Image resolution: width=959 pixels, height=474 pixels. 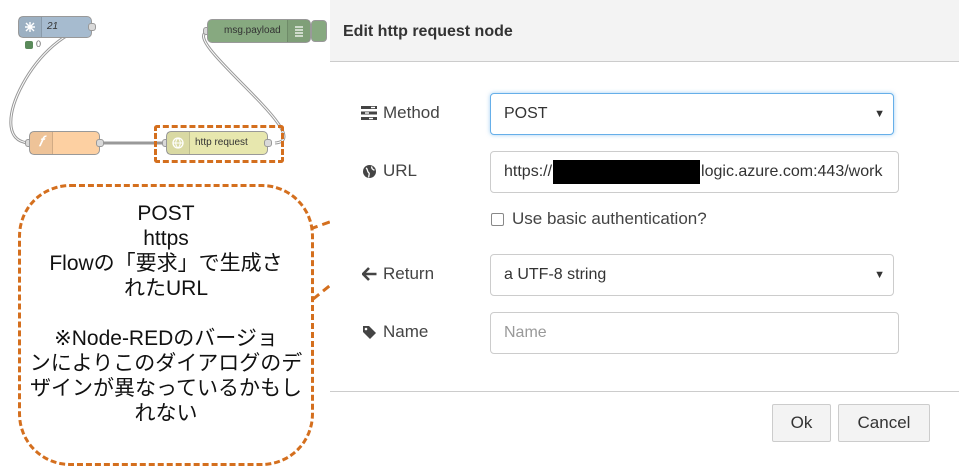 What do you see at coordinates (409, 273) in the screenshot?
I see `return-label: Return` at bounding box center [409, 273].